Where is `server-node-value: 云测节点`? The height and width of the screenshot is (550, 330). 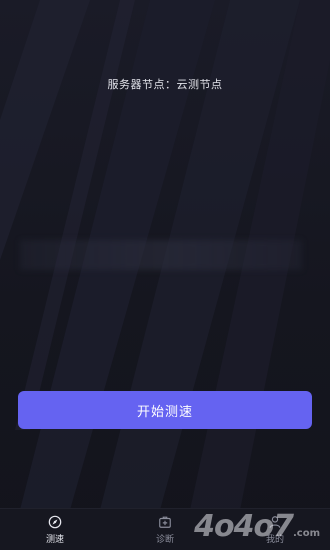
server-node-value: 云测节点 is located at coordinates (199, 84).